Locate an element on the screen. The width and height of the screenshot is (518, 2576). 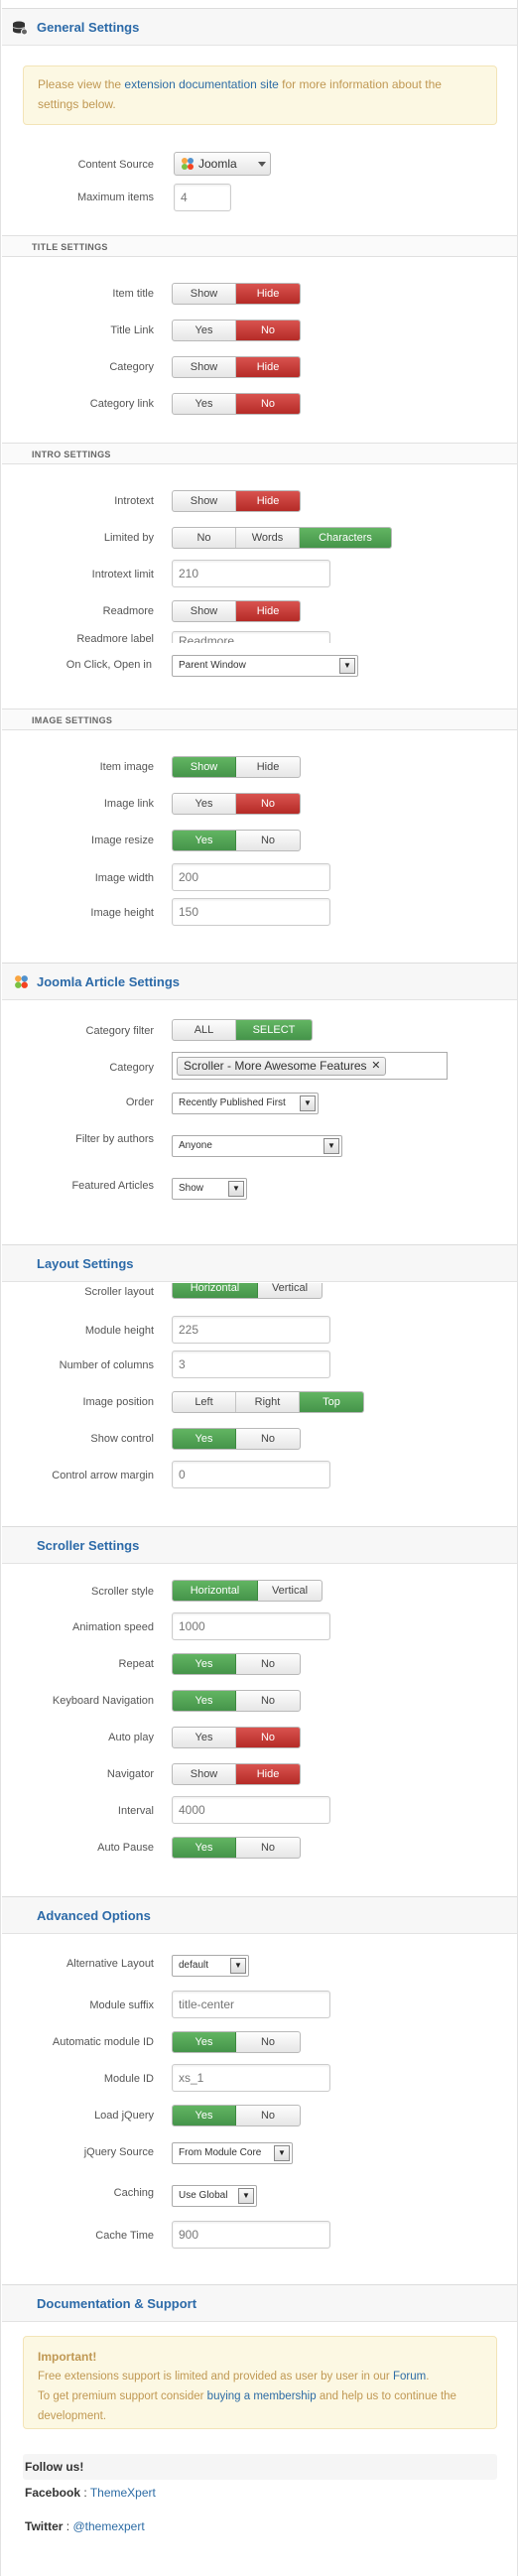
image-resize-toggle: Yes No is located at coordinates (236, 841).